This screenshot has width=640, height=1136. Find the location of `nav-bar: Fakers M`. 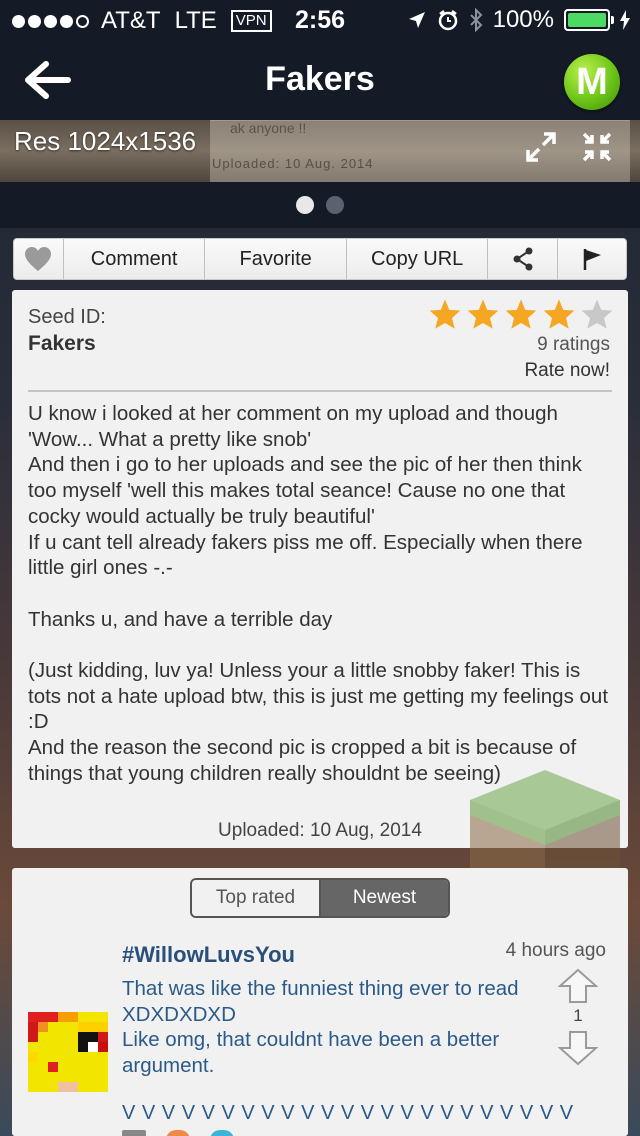

nav-bar: Fakers M is located at coordinates (320, 80).